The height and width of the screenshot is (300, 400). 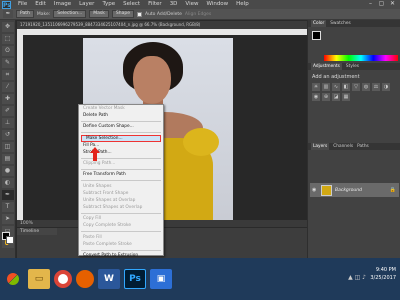 What do you see at coordinates (242, 4) in the screenshot?
I see `menu-help: Help` at bounding box center [242, 4].